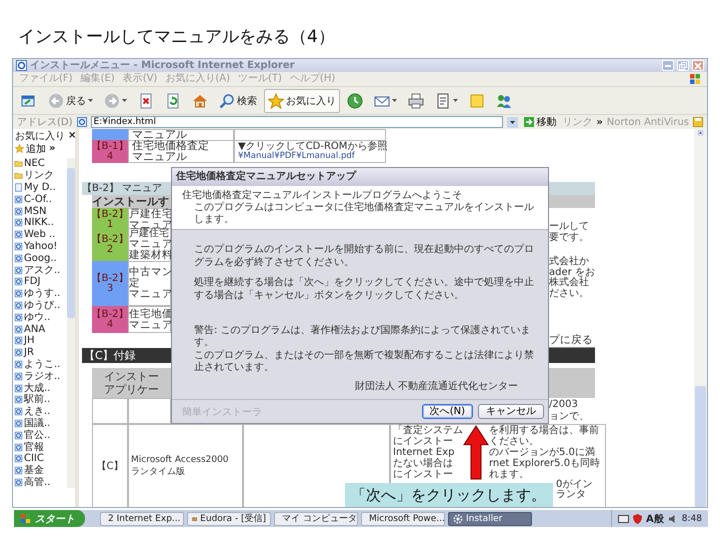 The width and height of the screenshot is (720, 540). What do you see at coordinates (21, 65) in the screenshot?
I see `browser-icon` at bounding box center [21, 65].